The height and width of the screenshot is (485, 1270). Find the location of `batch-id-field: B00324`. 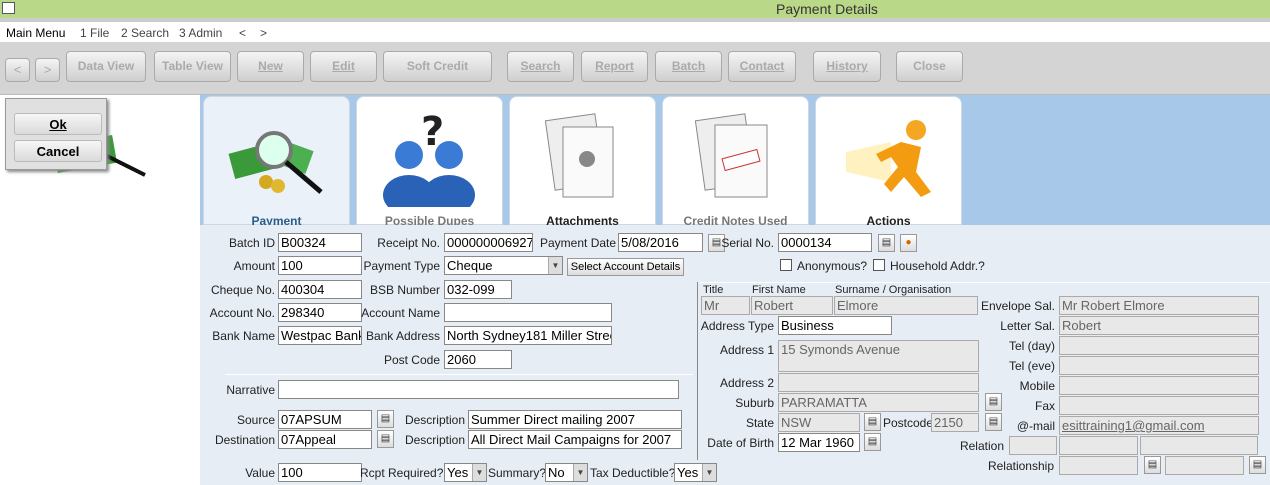

batch-id-field: B00324 is located at coordinates (320, 242).